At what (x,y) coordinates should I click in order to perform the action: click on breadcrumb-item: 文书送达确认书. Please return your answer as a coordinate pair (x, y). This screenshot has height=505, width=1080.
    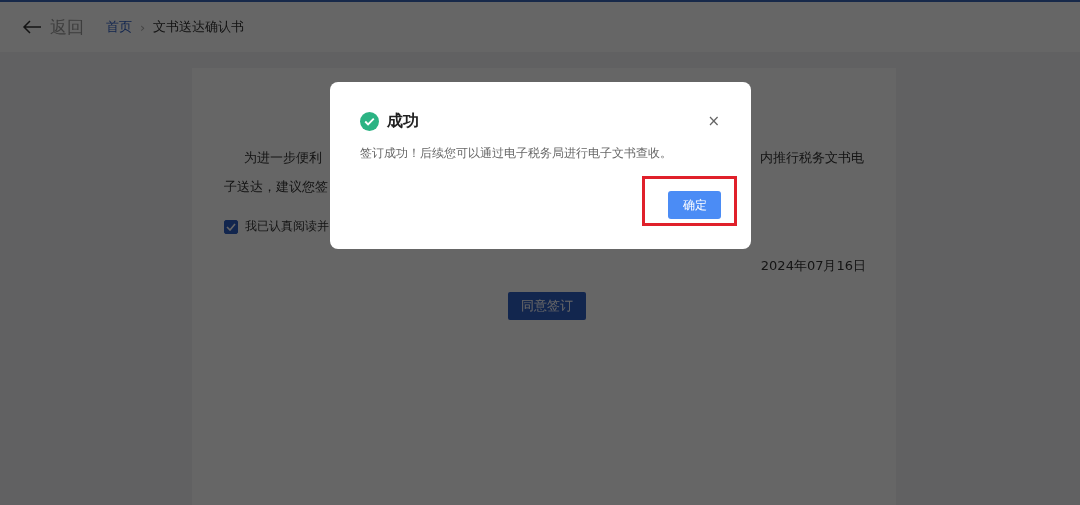
    Looking at the image, I should click on (199, 27).